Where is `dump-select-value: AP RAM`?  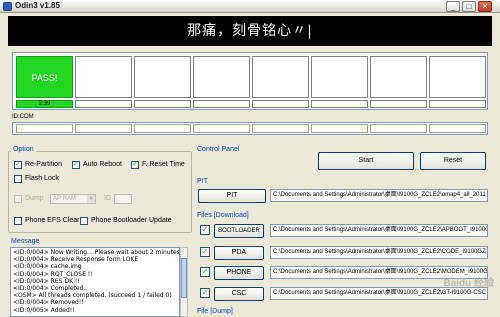
dump-select-value: AP RAM is located at coordinates (64, 199).